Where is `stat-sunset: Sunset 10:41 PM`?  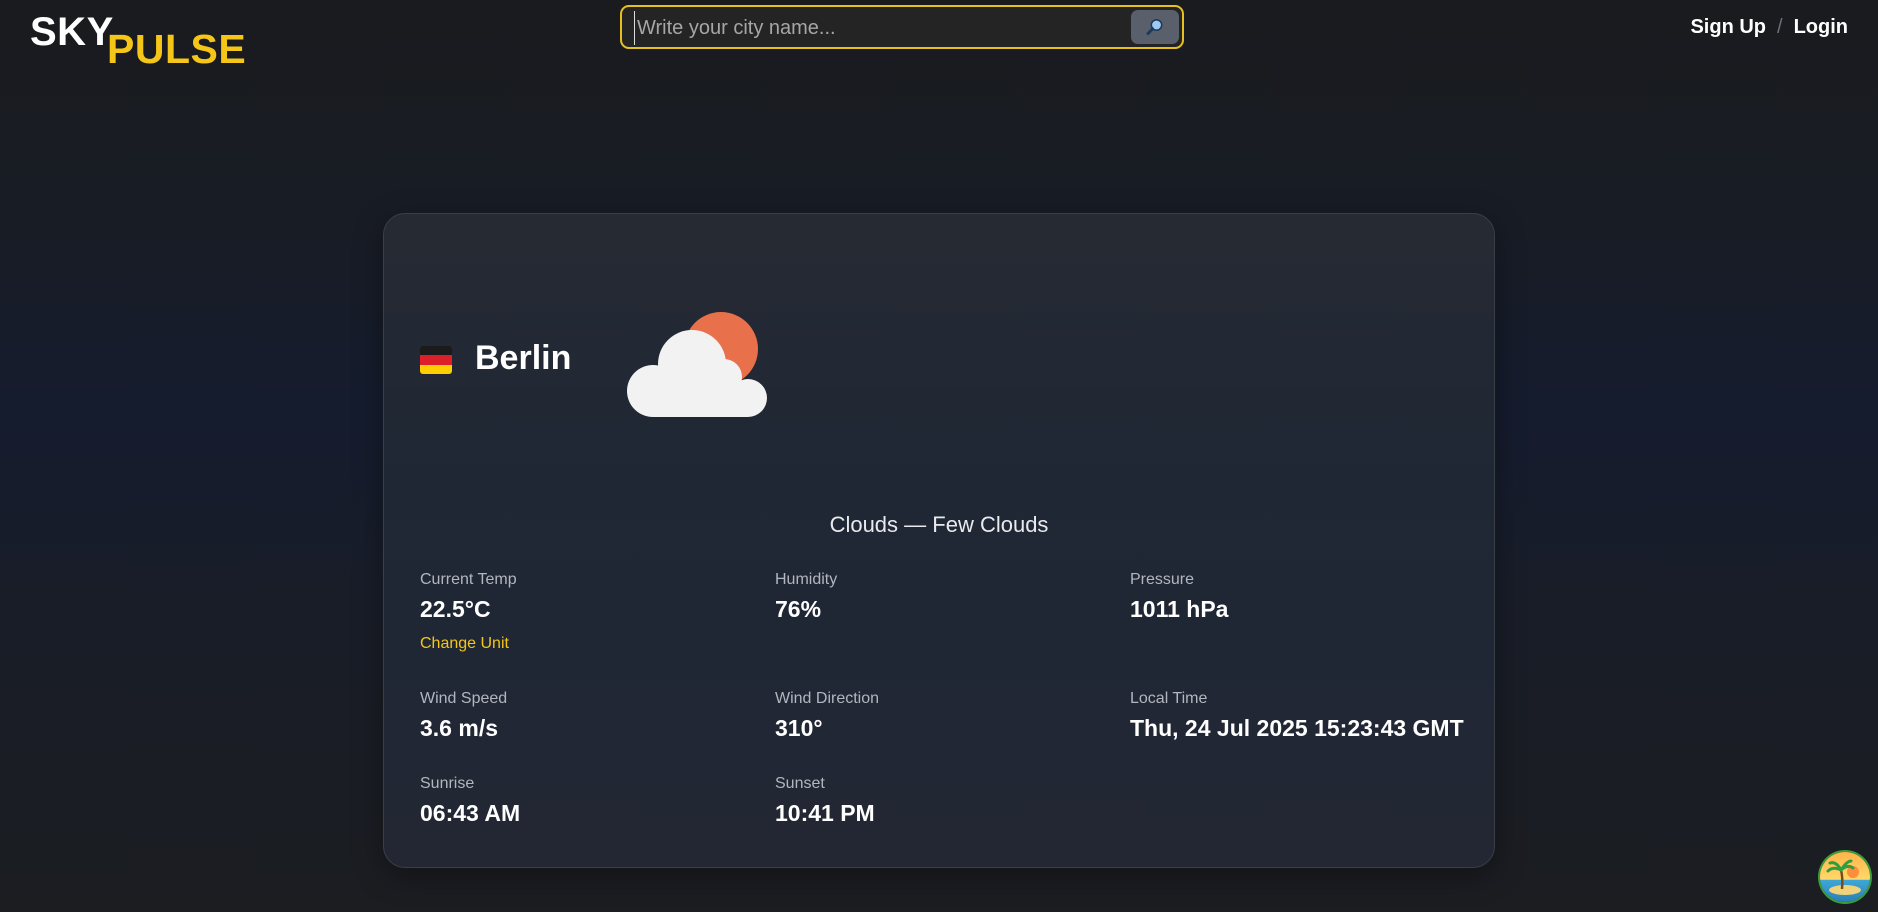 stat-sunset: Sunset 10:41 PM is located at coordinates (935, 801).